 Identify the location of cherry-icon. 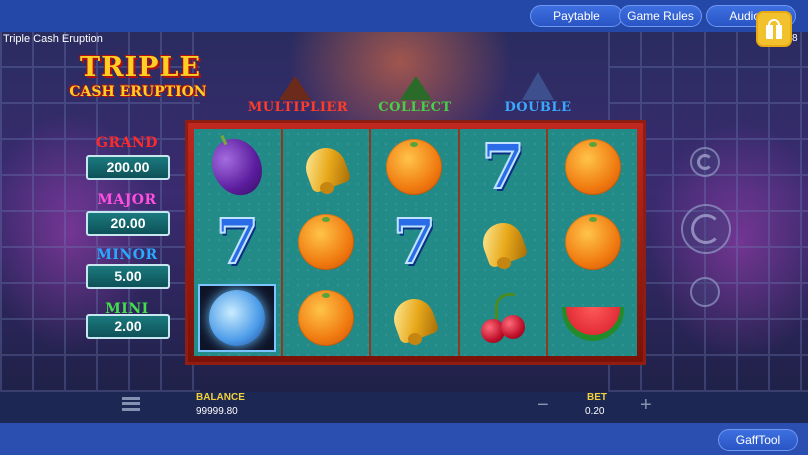
(503, 318).